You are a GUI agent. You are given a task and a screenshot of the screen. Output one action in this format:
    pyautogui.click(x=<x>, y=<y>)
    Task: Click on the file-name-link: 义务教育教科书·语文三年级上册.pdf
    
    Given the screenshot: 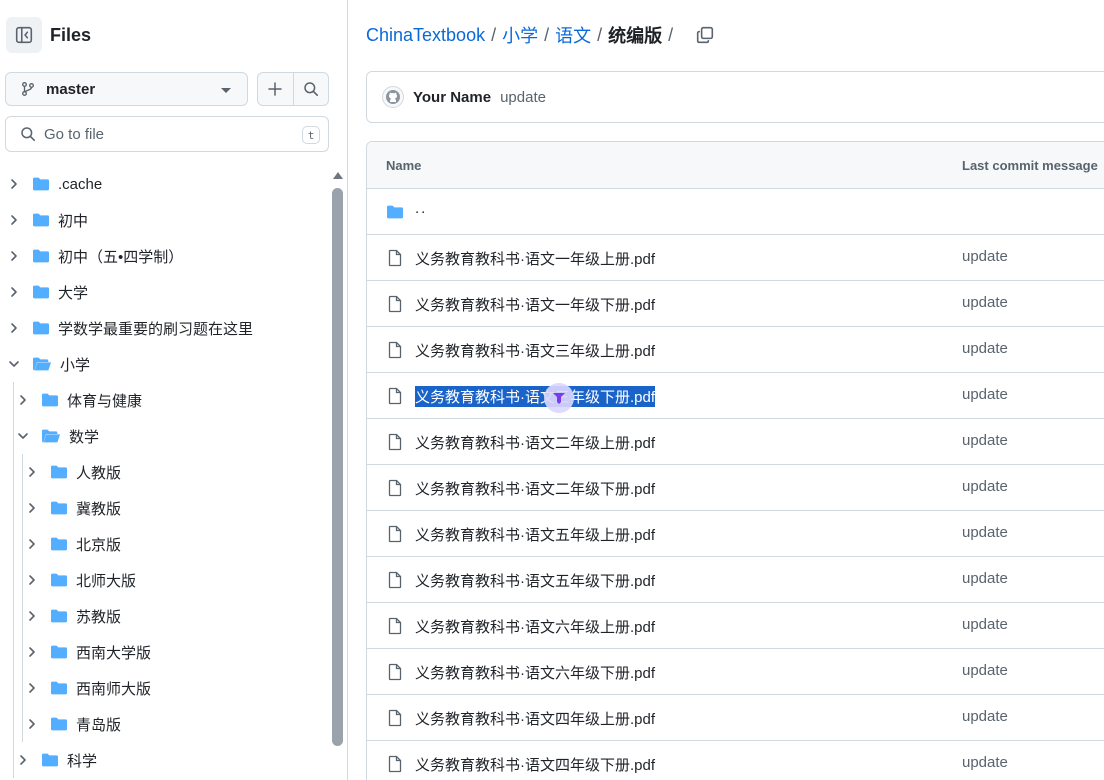 What is the action you would take?
    pyautogui.click(x=535, y=350)
    